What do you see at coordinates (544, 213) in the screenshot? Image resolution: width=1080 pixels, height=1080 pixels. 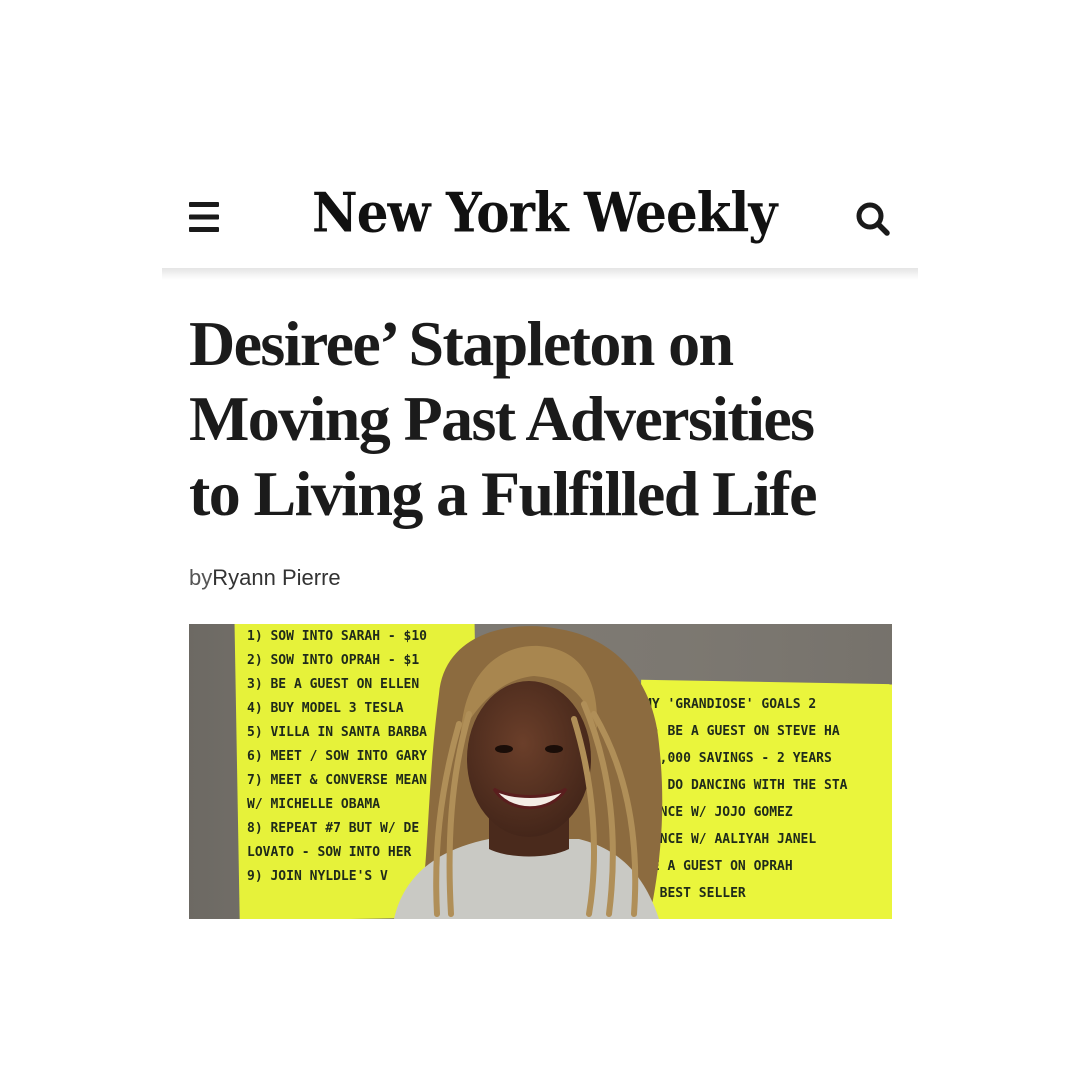 I see `site-logo: New York Weekly` at bounding box center [544, 213].